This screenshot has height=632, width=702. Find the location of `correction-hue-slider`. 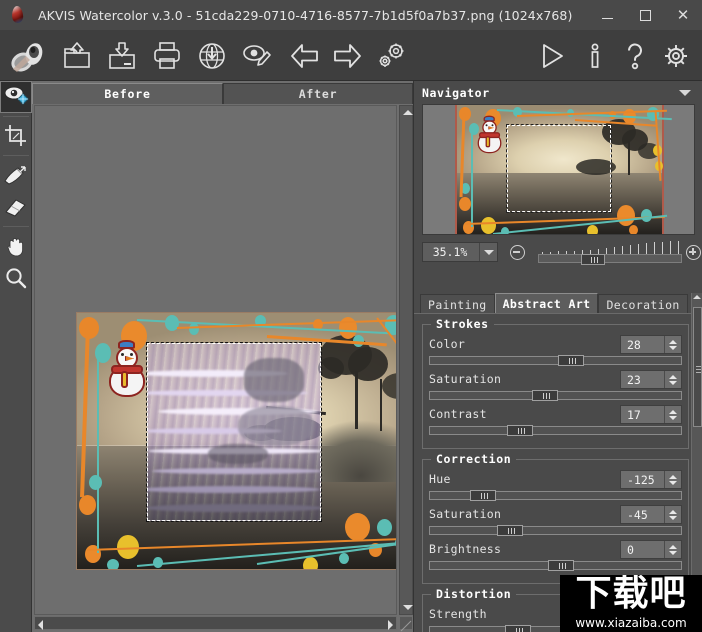

correction-hue-slider is located at coordinates (555, 495).